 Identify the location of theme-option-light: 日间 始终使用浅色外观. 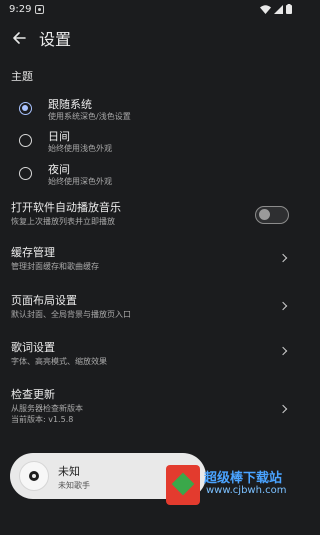
(150, 141).